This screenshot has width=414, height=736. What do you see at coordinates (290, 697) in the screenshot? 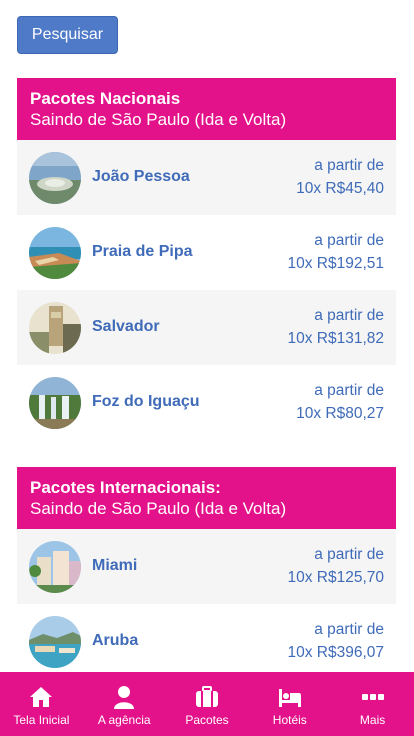
I see `bed-icon` at bounding box center [290, 697].